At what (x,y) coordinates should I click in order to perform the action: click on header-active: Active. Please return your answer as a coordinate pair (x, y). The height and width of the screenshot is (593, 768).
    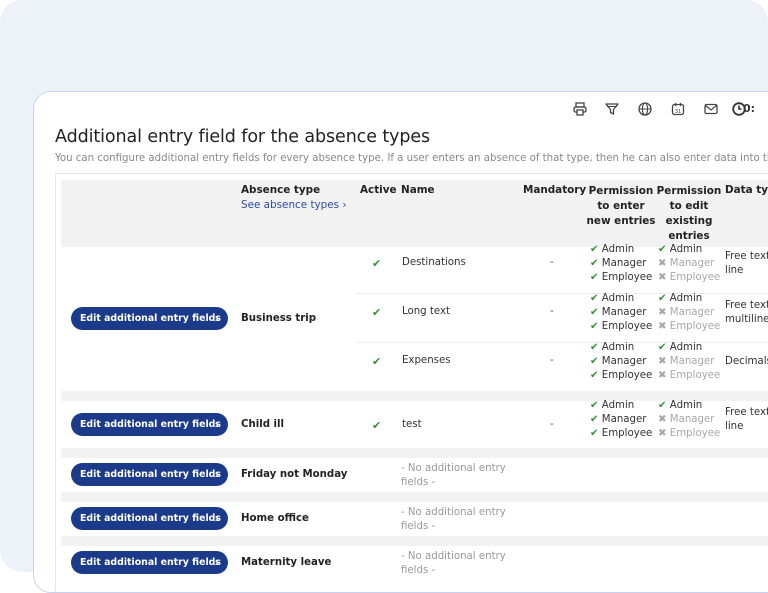
    Looking at the image, I should click on (378, 190).